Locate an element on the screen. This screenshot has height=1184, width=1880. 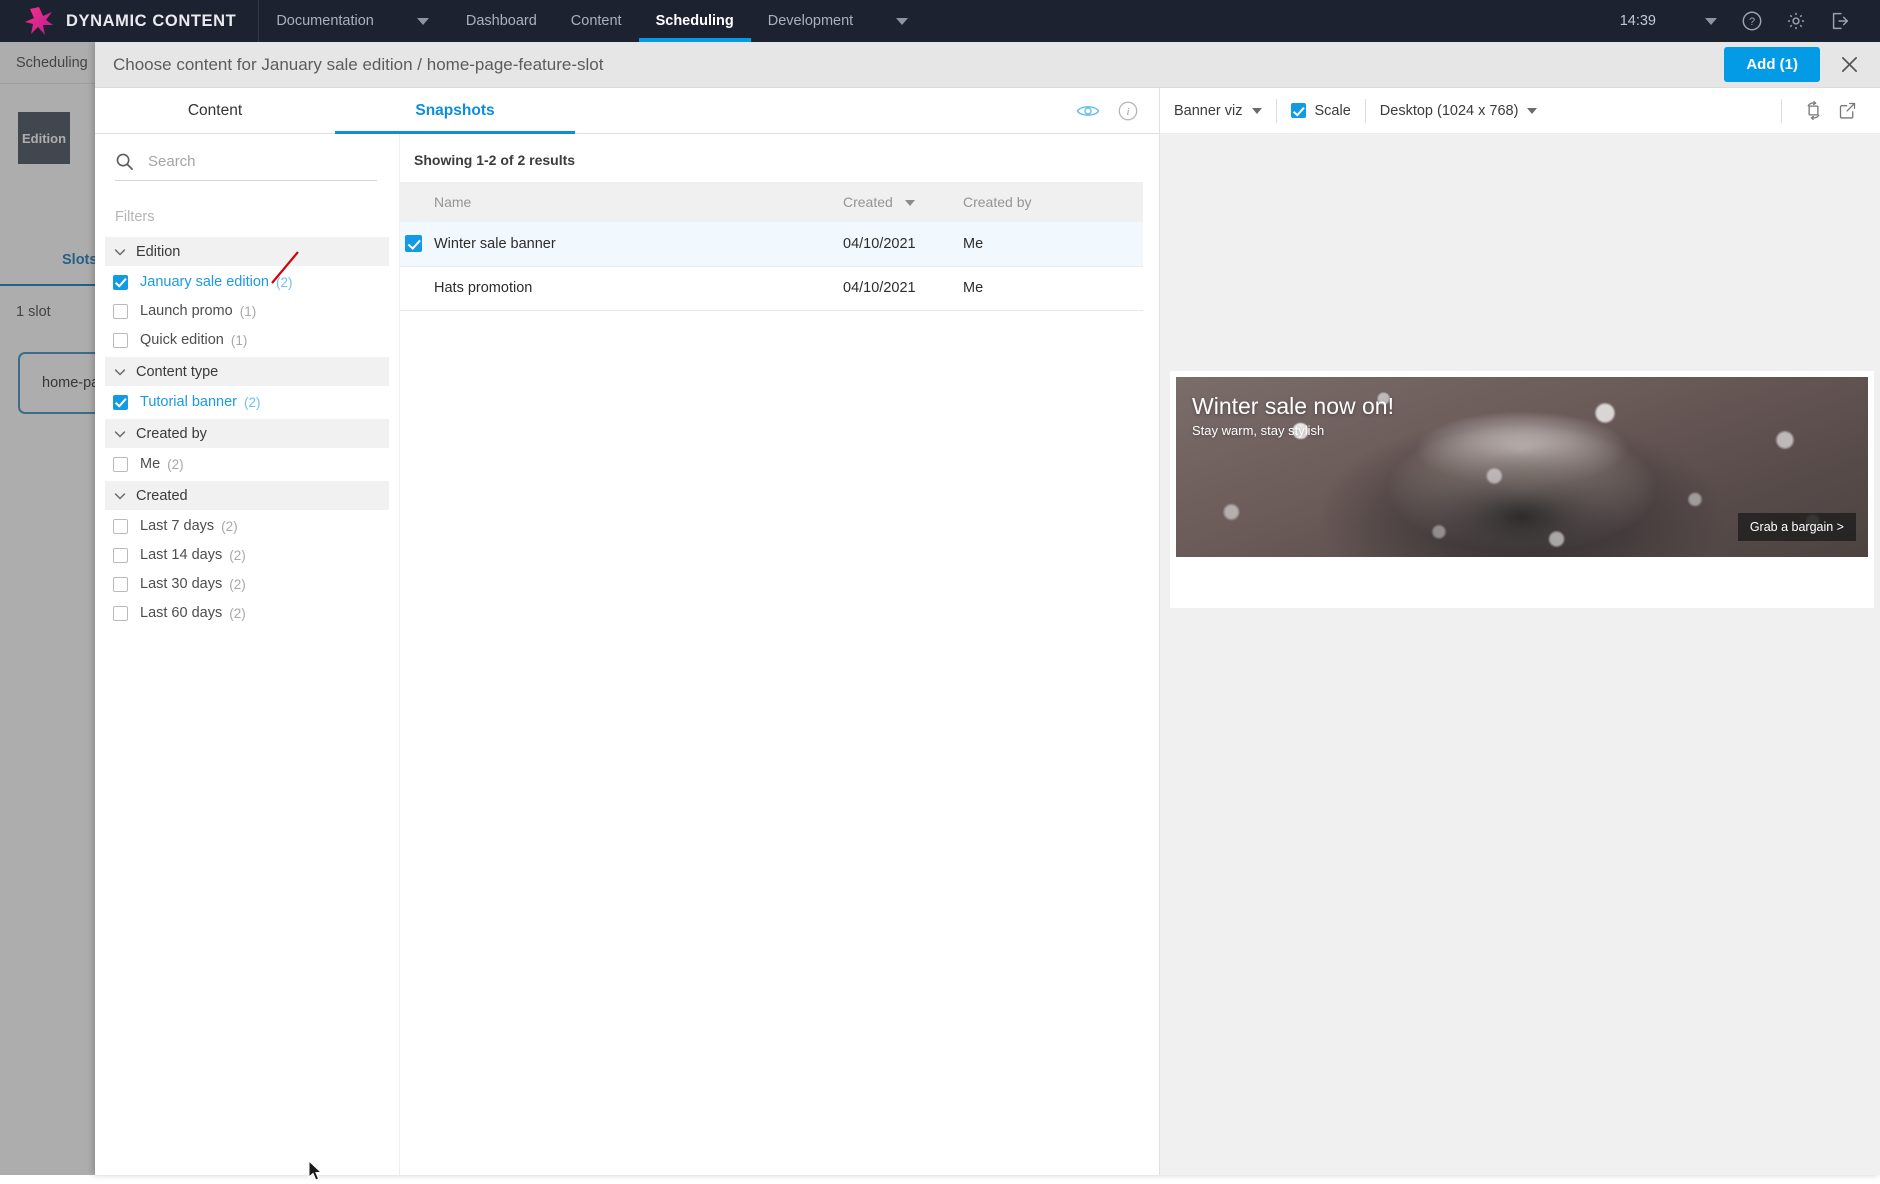
modal-tabs: Content Snapshots i is located at coordinates (627, 111).